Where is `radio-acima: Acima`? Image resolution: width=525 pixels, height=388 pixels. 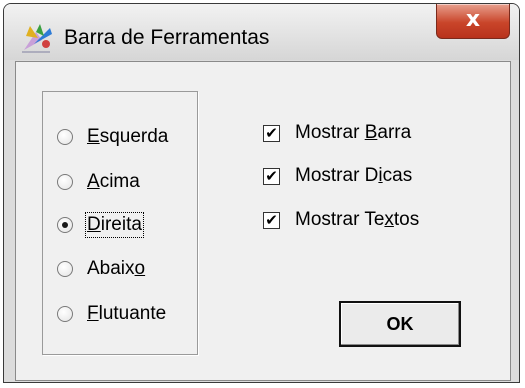
radio-acima: Acima is located at coordinates (98, 182).